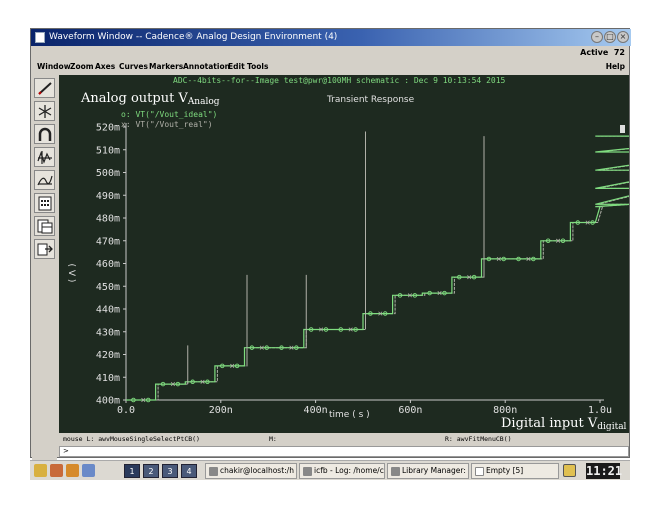 This screenshot has height=510, width=660. What do you see at coordinates (236, 67) in the screenshot?
I see `menu-edit: Edit` at bounding box center [236, 67].